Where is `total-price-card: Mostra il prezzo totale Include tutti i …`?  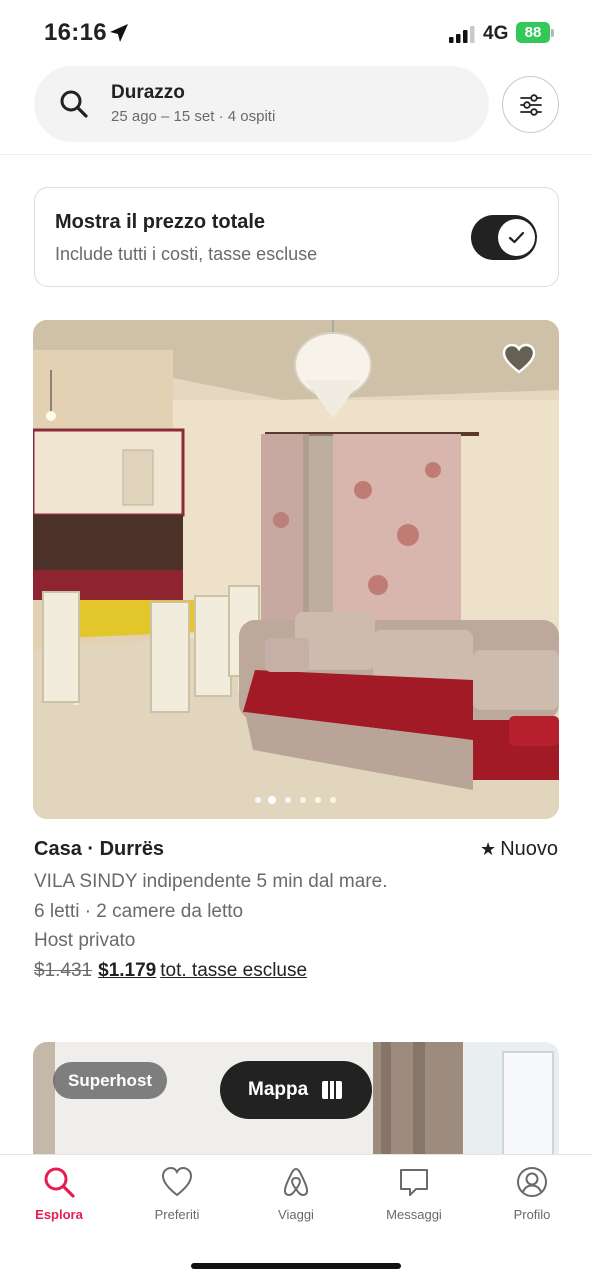
total-price-card: Mostra il prezzo totale Include tutti i … is located at coordinates (296, 237).